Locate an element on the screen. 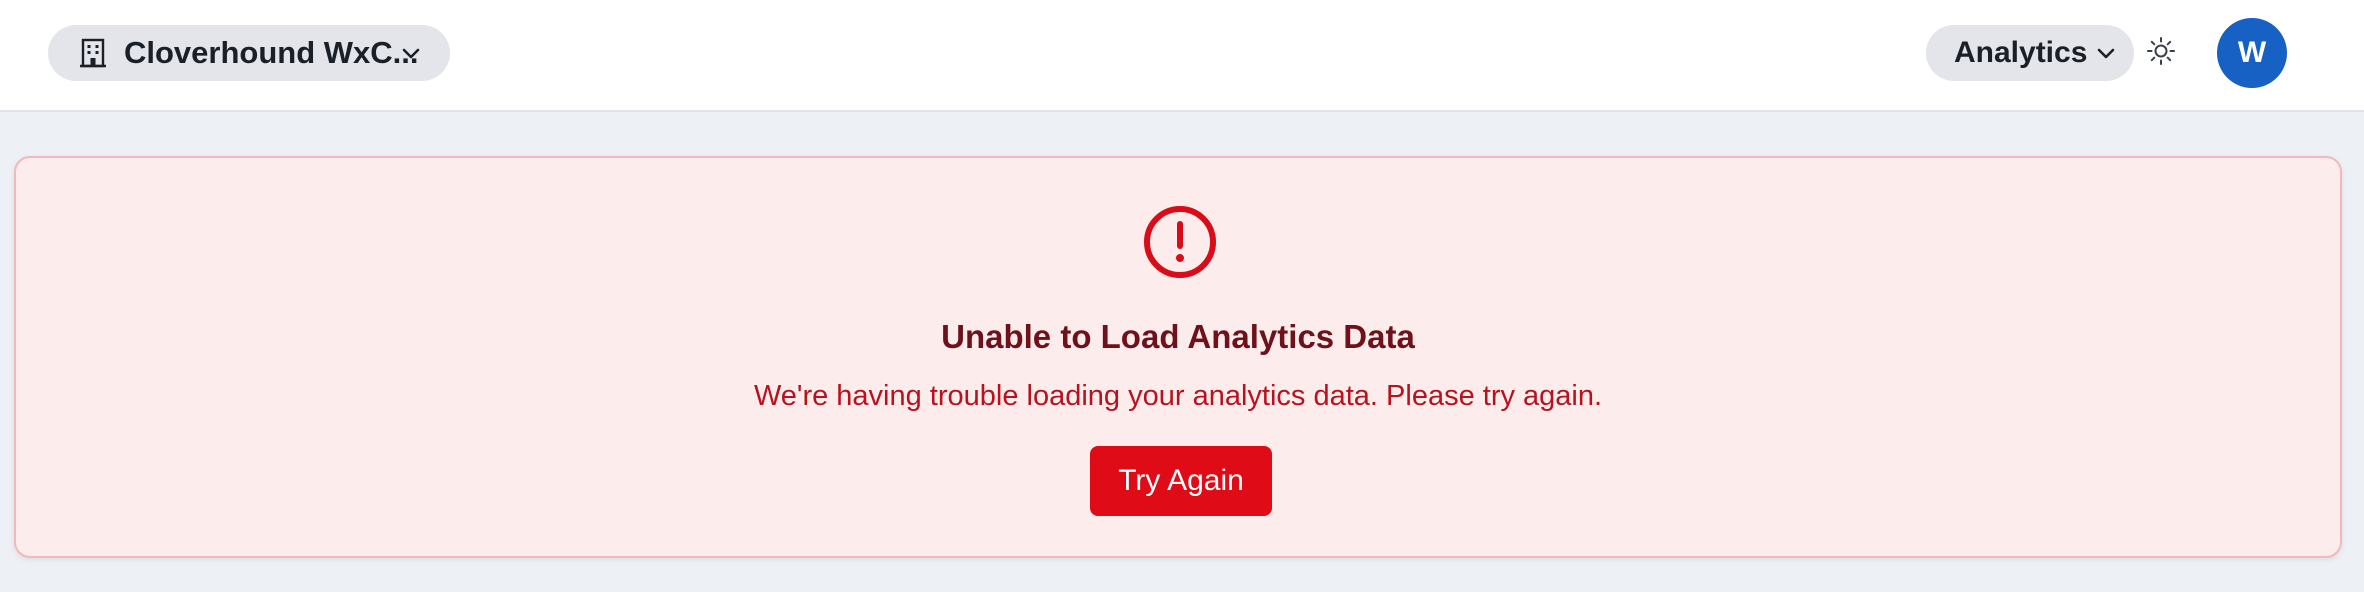  view-switcher-label: Analytics is located at coordinates (2021, 52).